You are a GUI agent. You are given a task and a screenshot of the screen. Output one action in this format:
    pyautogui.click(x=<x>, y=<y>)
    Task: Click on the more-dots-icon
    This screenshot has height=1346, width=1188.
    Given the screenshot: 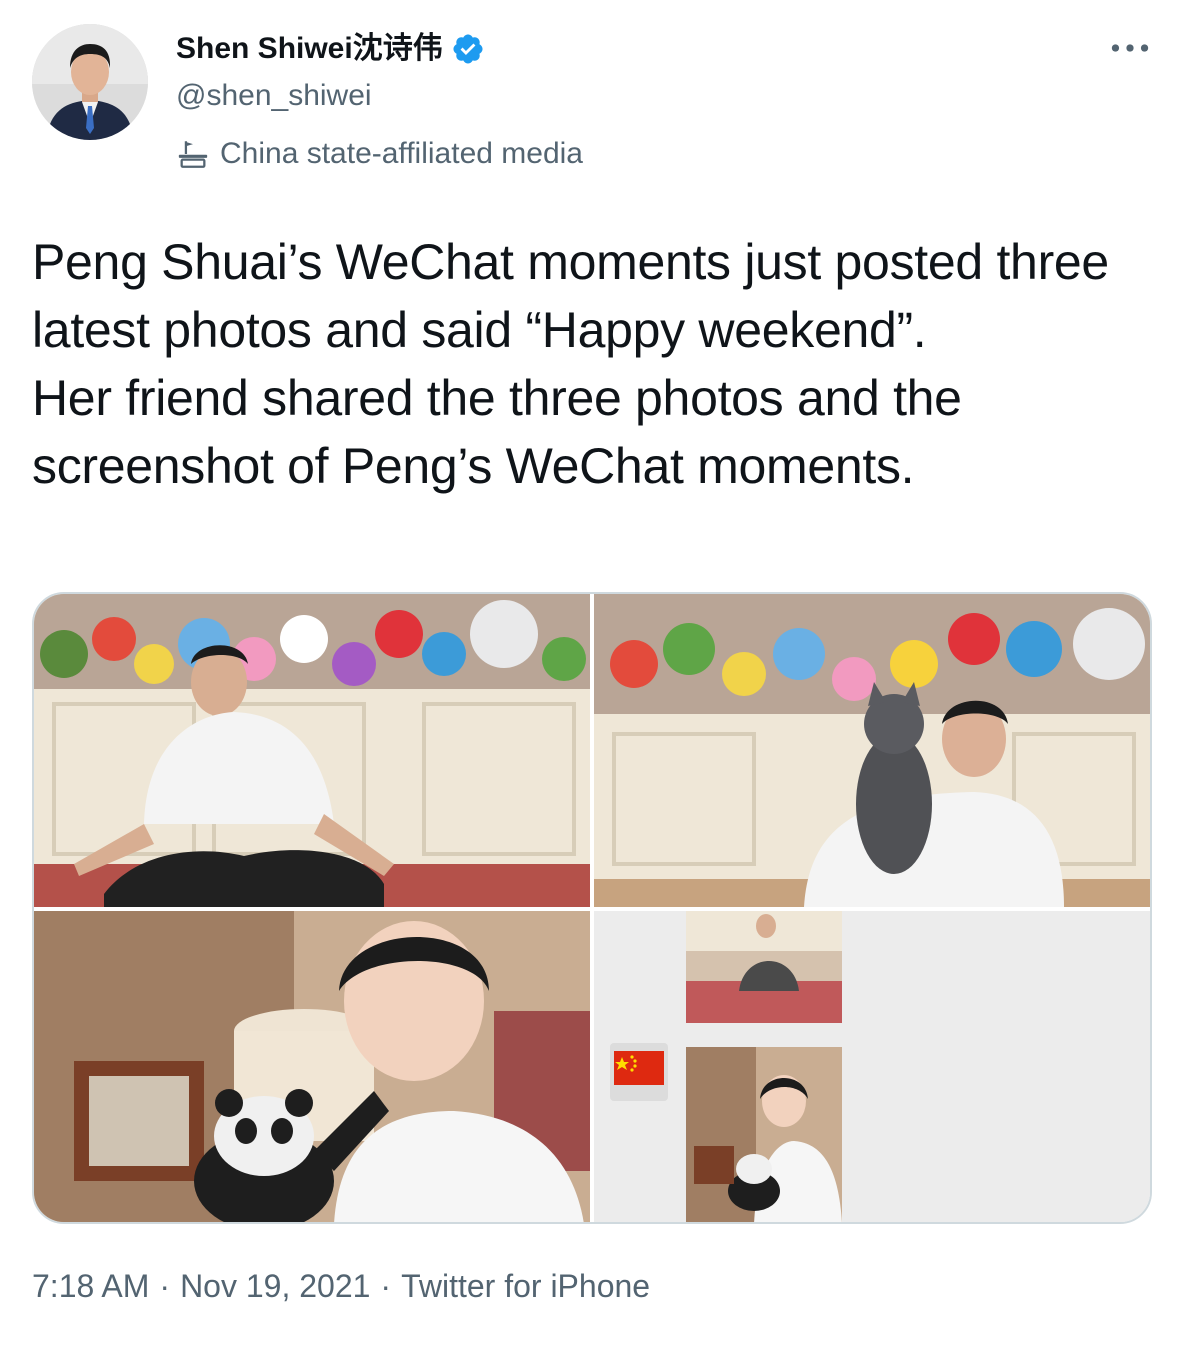 What is the action you would take?
    pyautogui.click(x=1130, y=48)
    